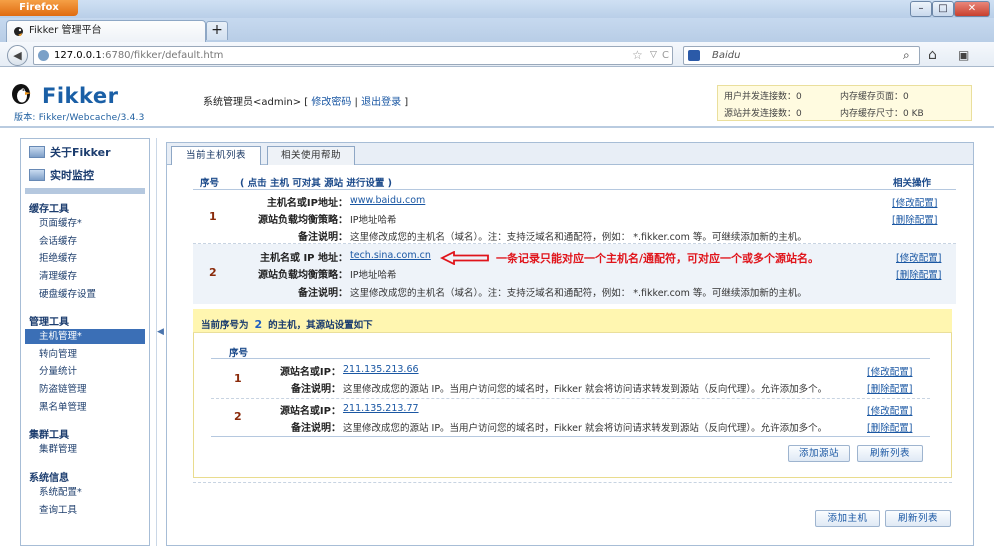  Describe the element at coordinates (819, 453) in the screenshot. I see `add-origin-button: 添加源站` at that location.